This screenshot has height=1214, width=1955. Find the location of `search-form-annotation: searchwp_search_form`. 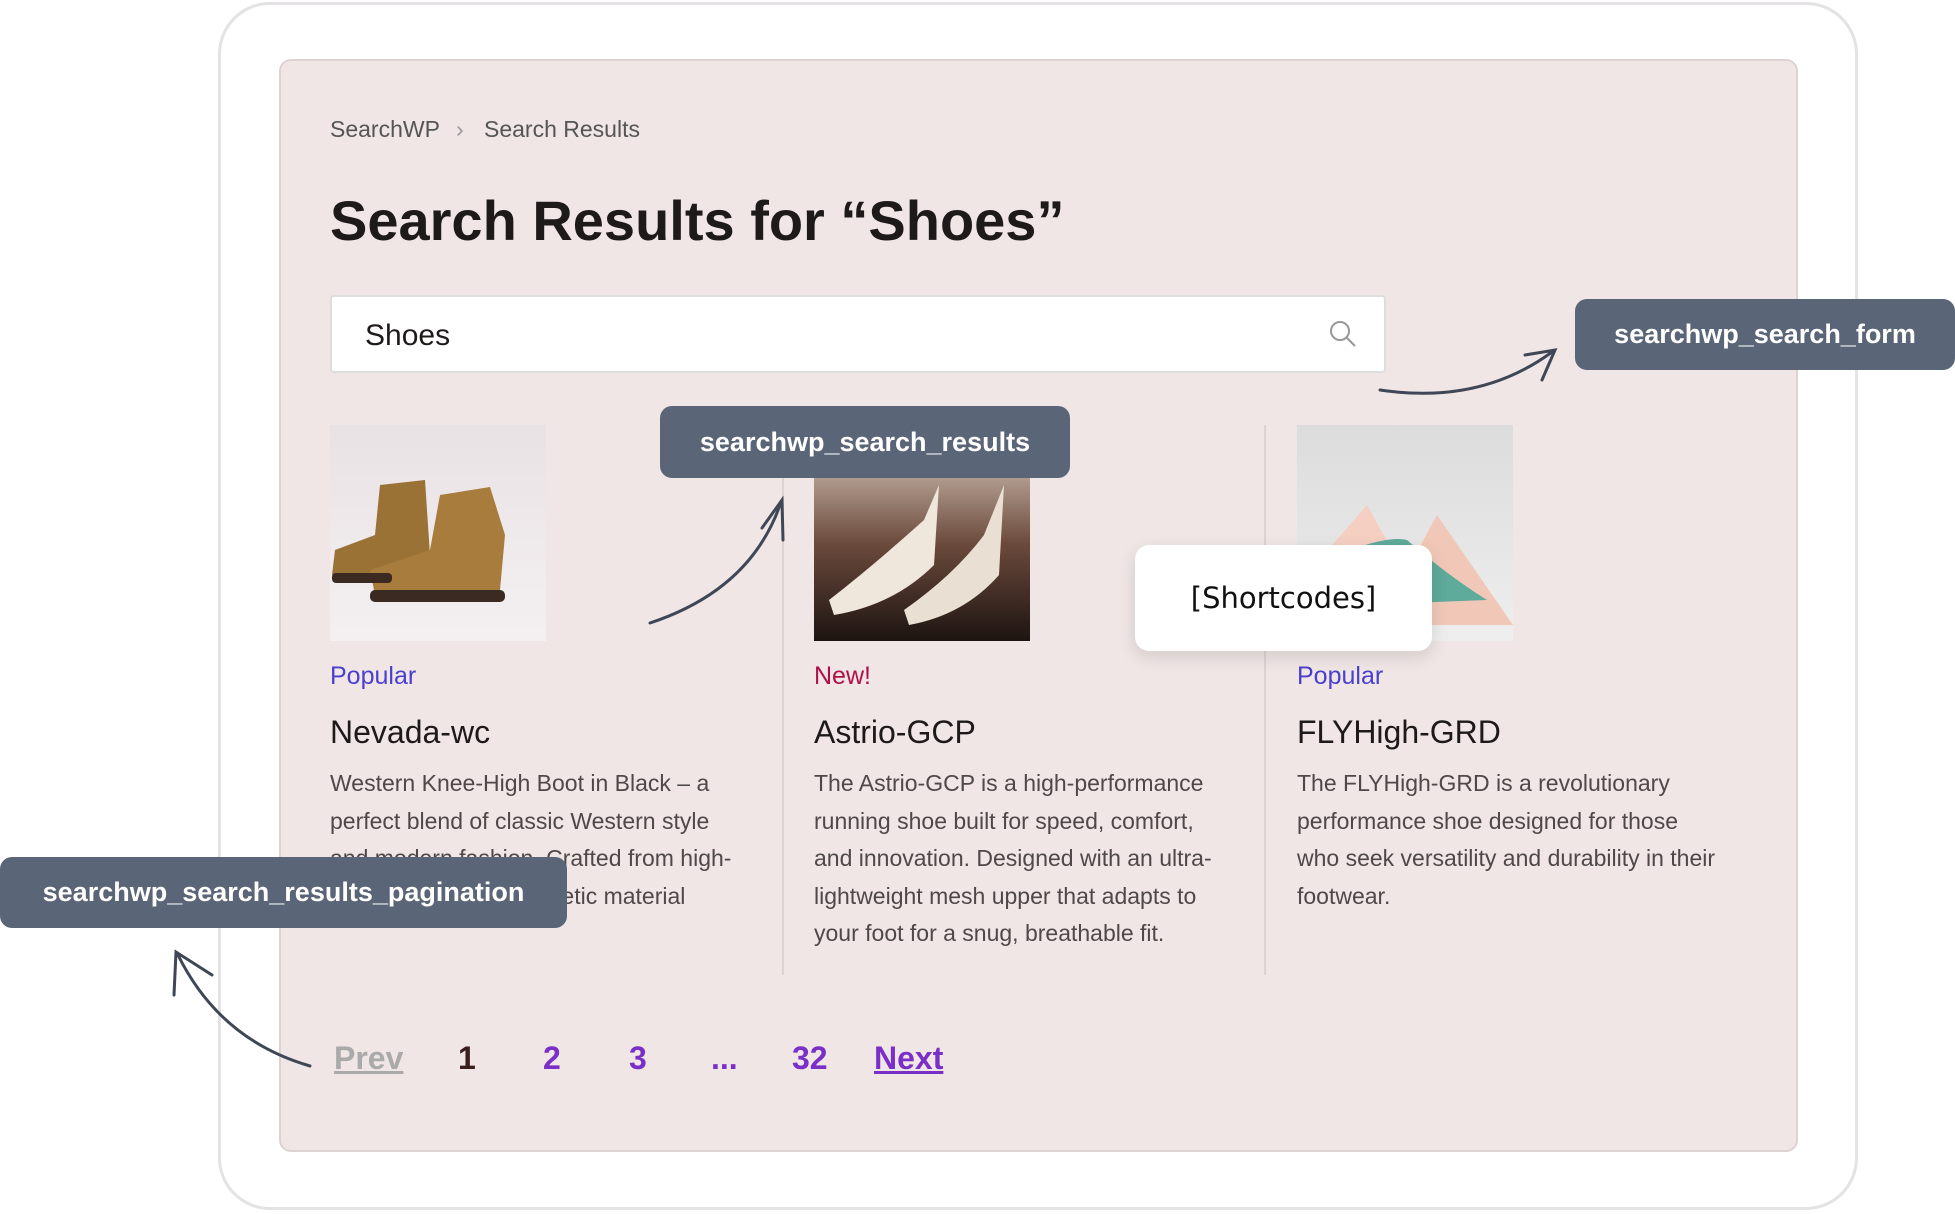

search-form-annotation: searchwp_search_form is located at coordinates (1765, 334).